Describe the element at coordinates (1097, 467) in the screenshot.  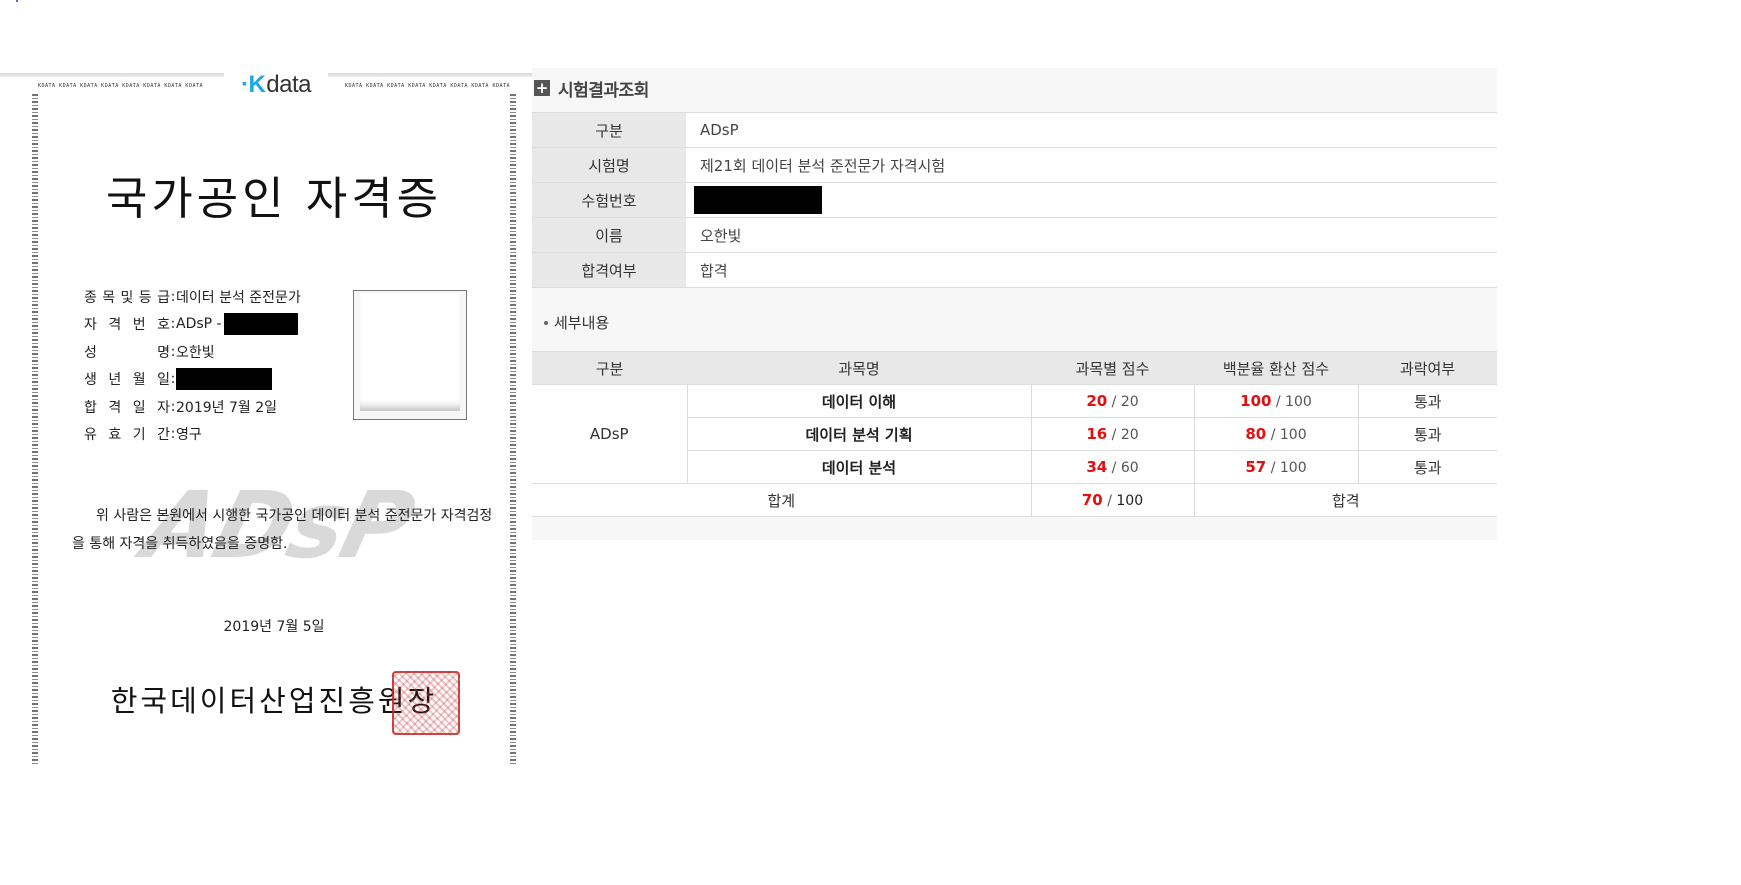
I see `score-value: 34` at that location.